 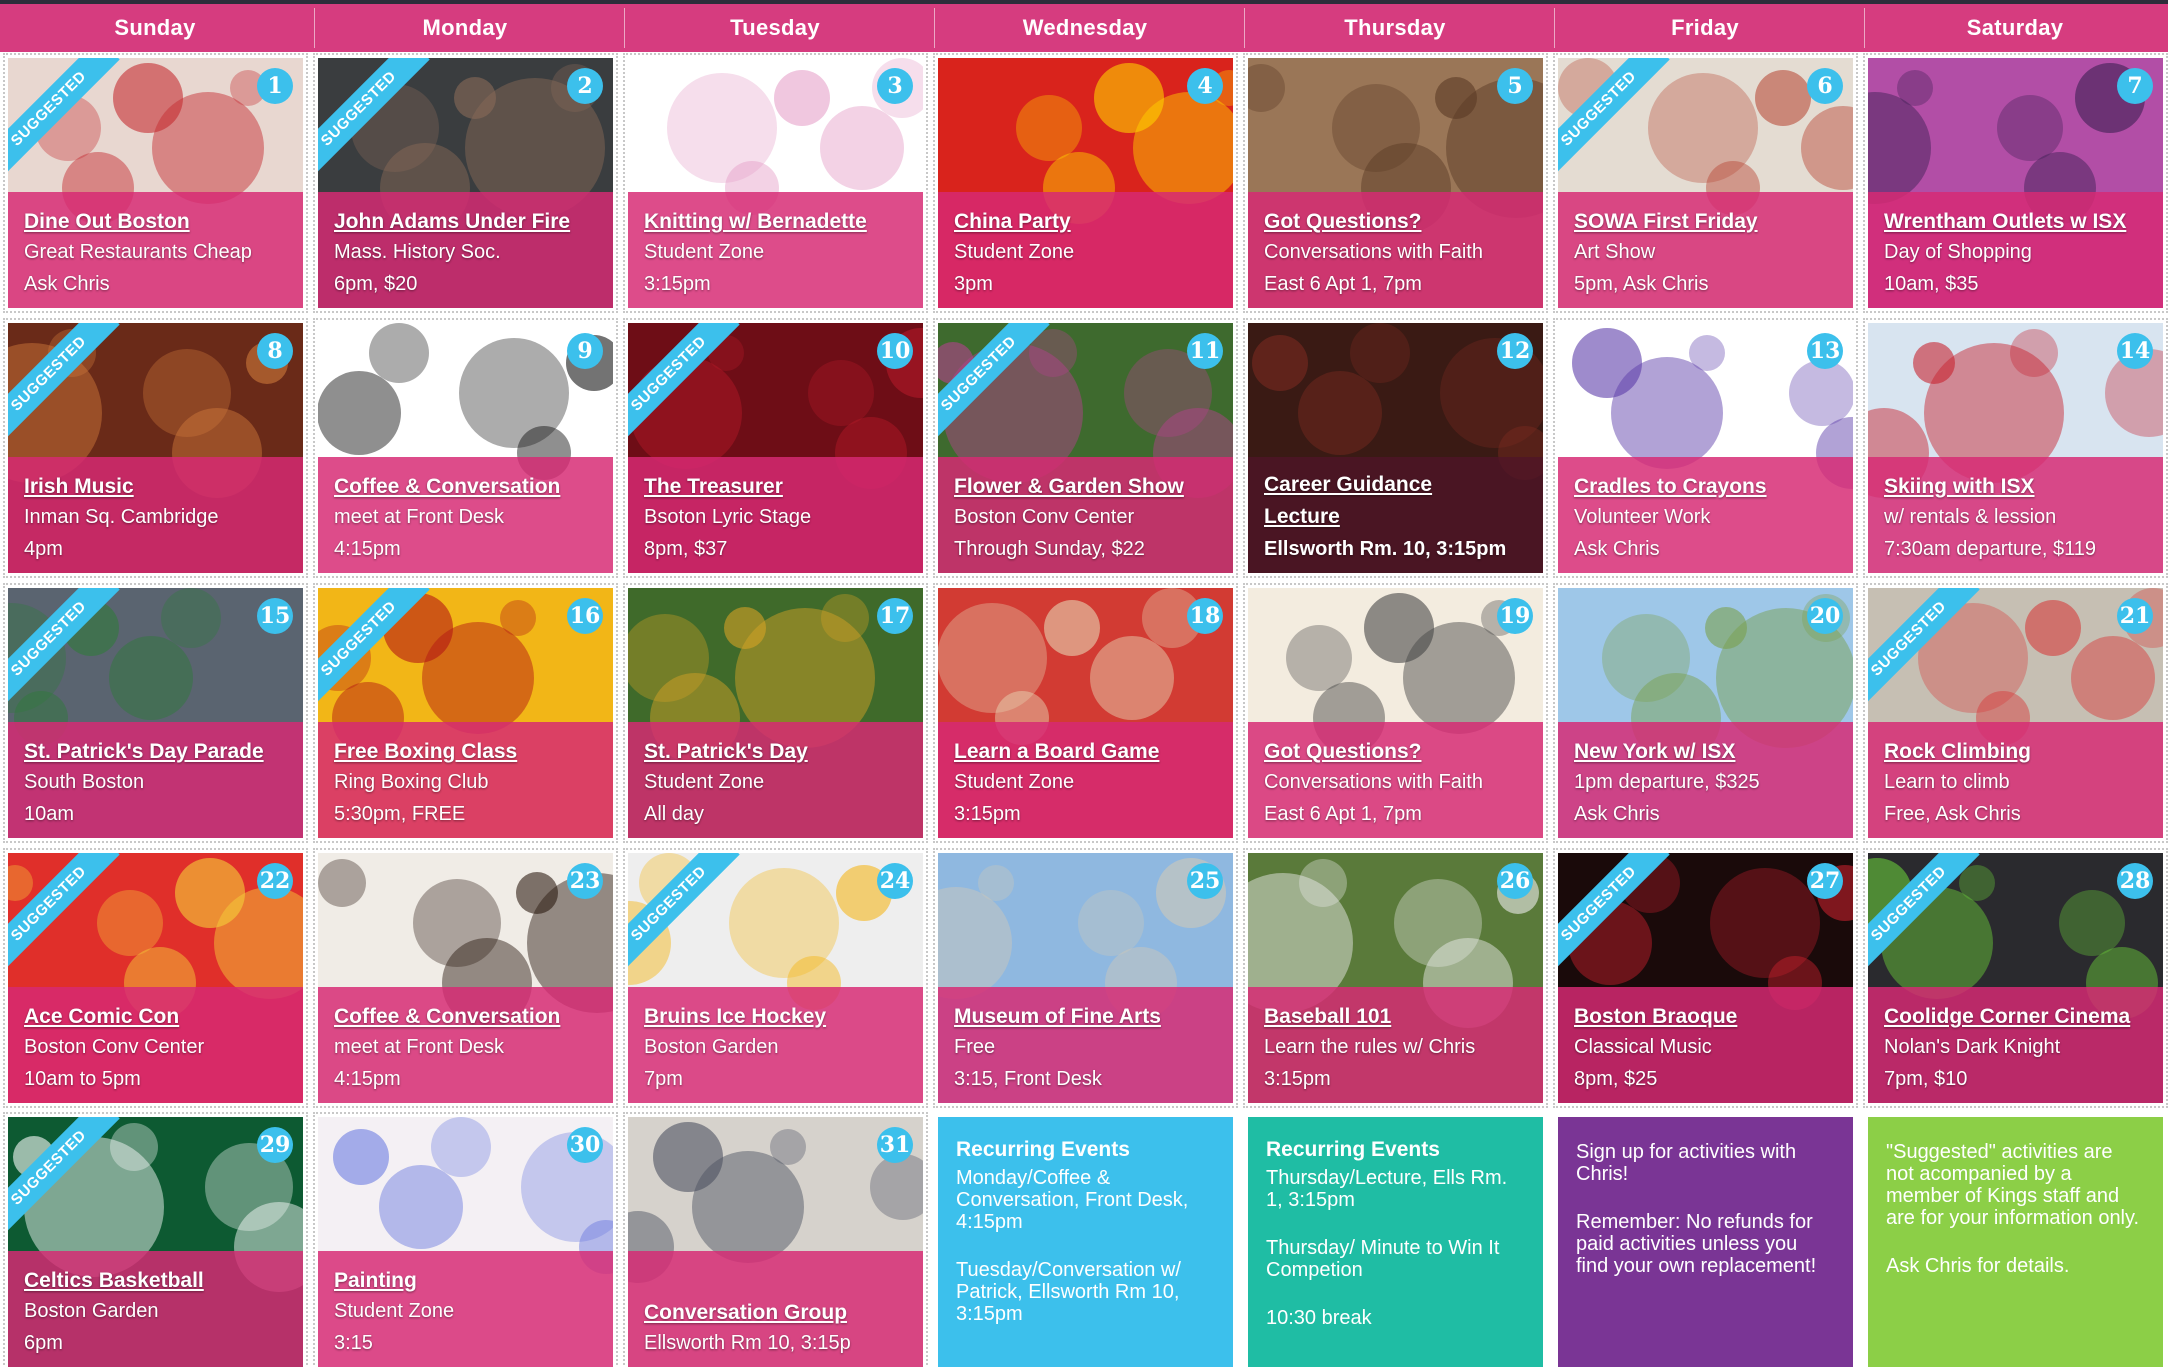 I want to click on event-card: St. Patrick's Day Student Zone All day 17, so click(x=775, y=713).